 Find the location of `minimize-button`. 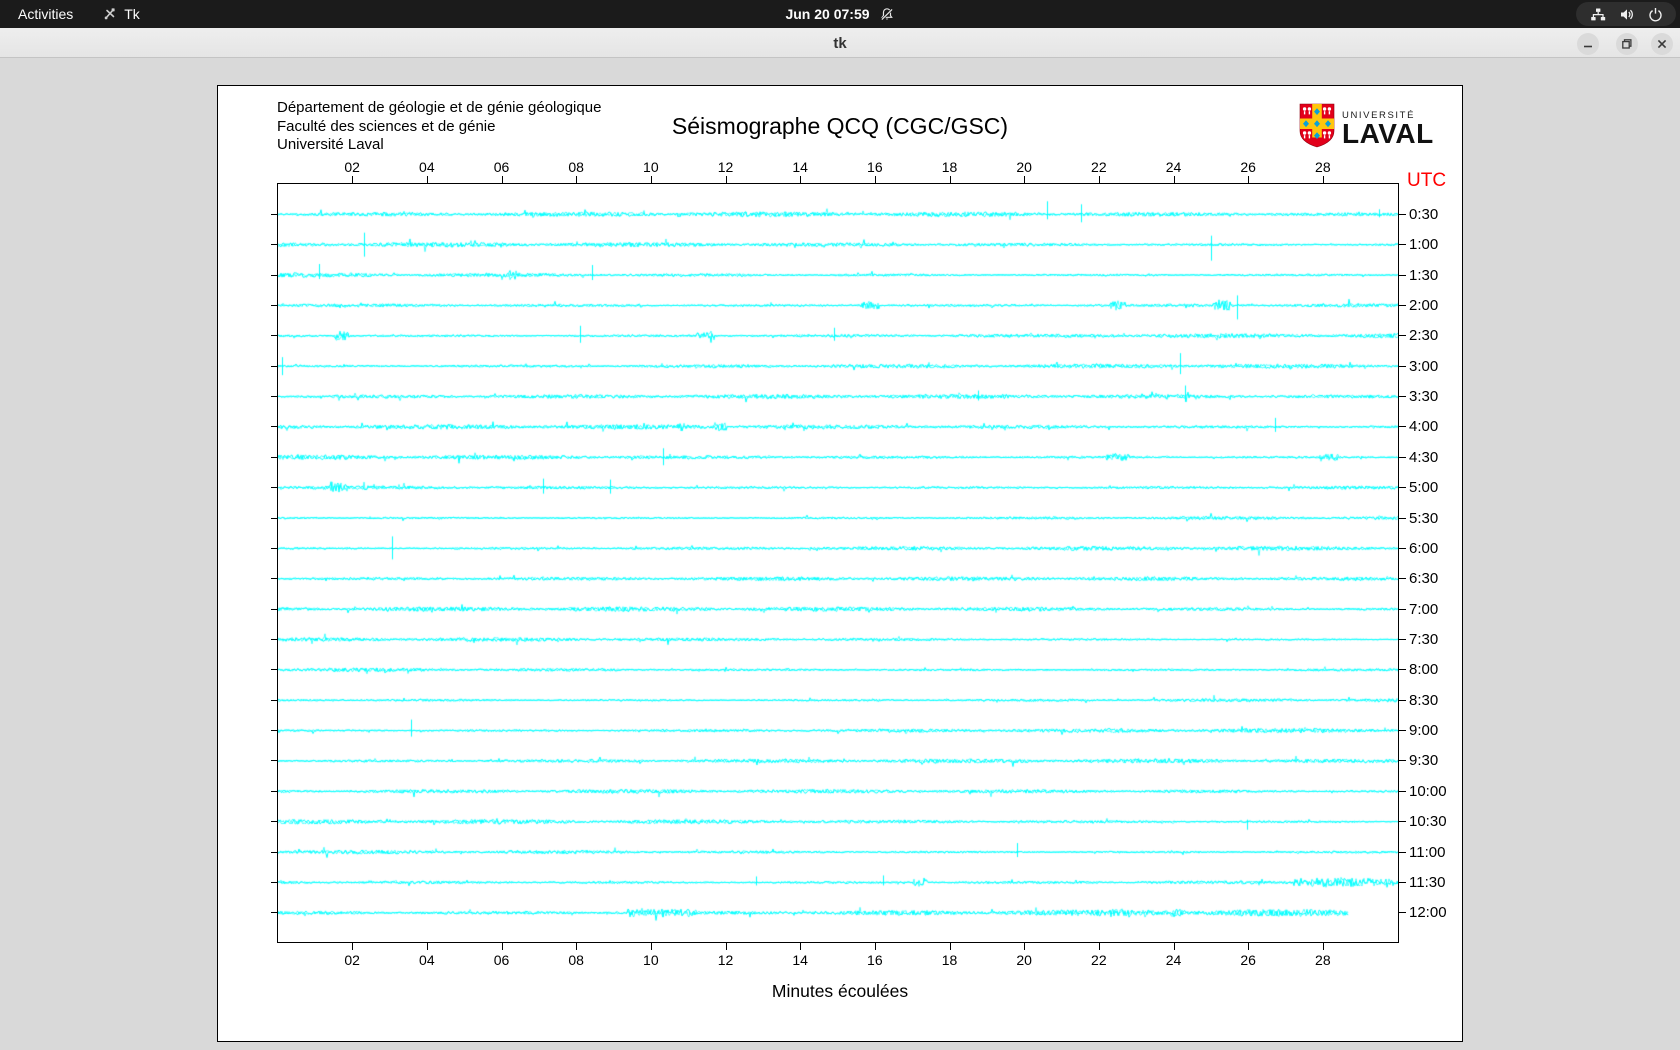

minimize-button is located at coordinates (1588, 44).